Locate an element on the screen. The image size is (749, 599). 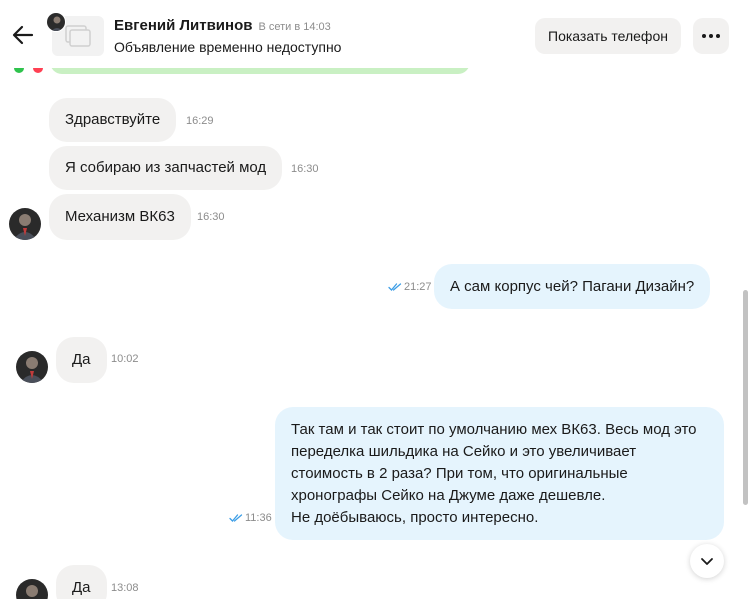
scroll-to-bottom-button is located at coordinates (707, 561).